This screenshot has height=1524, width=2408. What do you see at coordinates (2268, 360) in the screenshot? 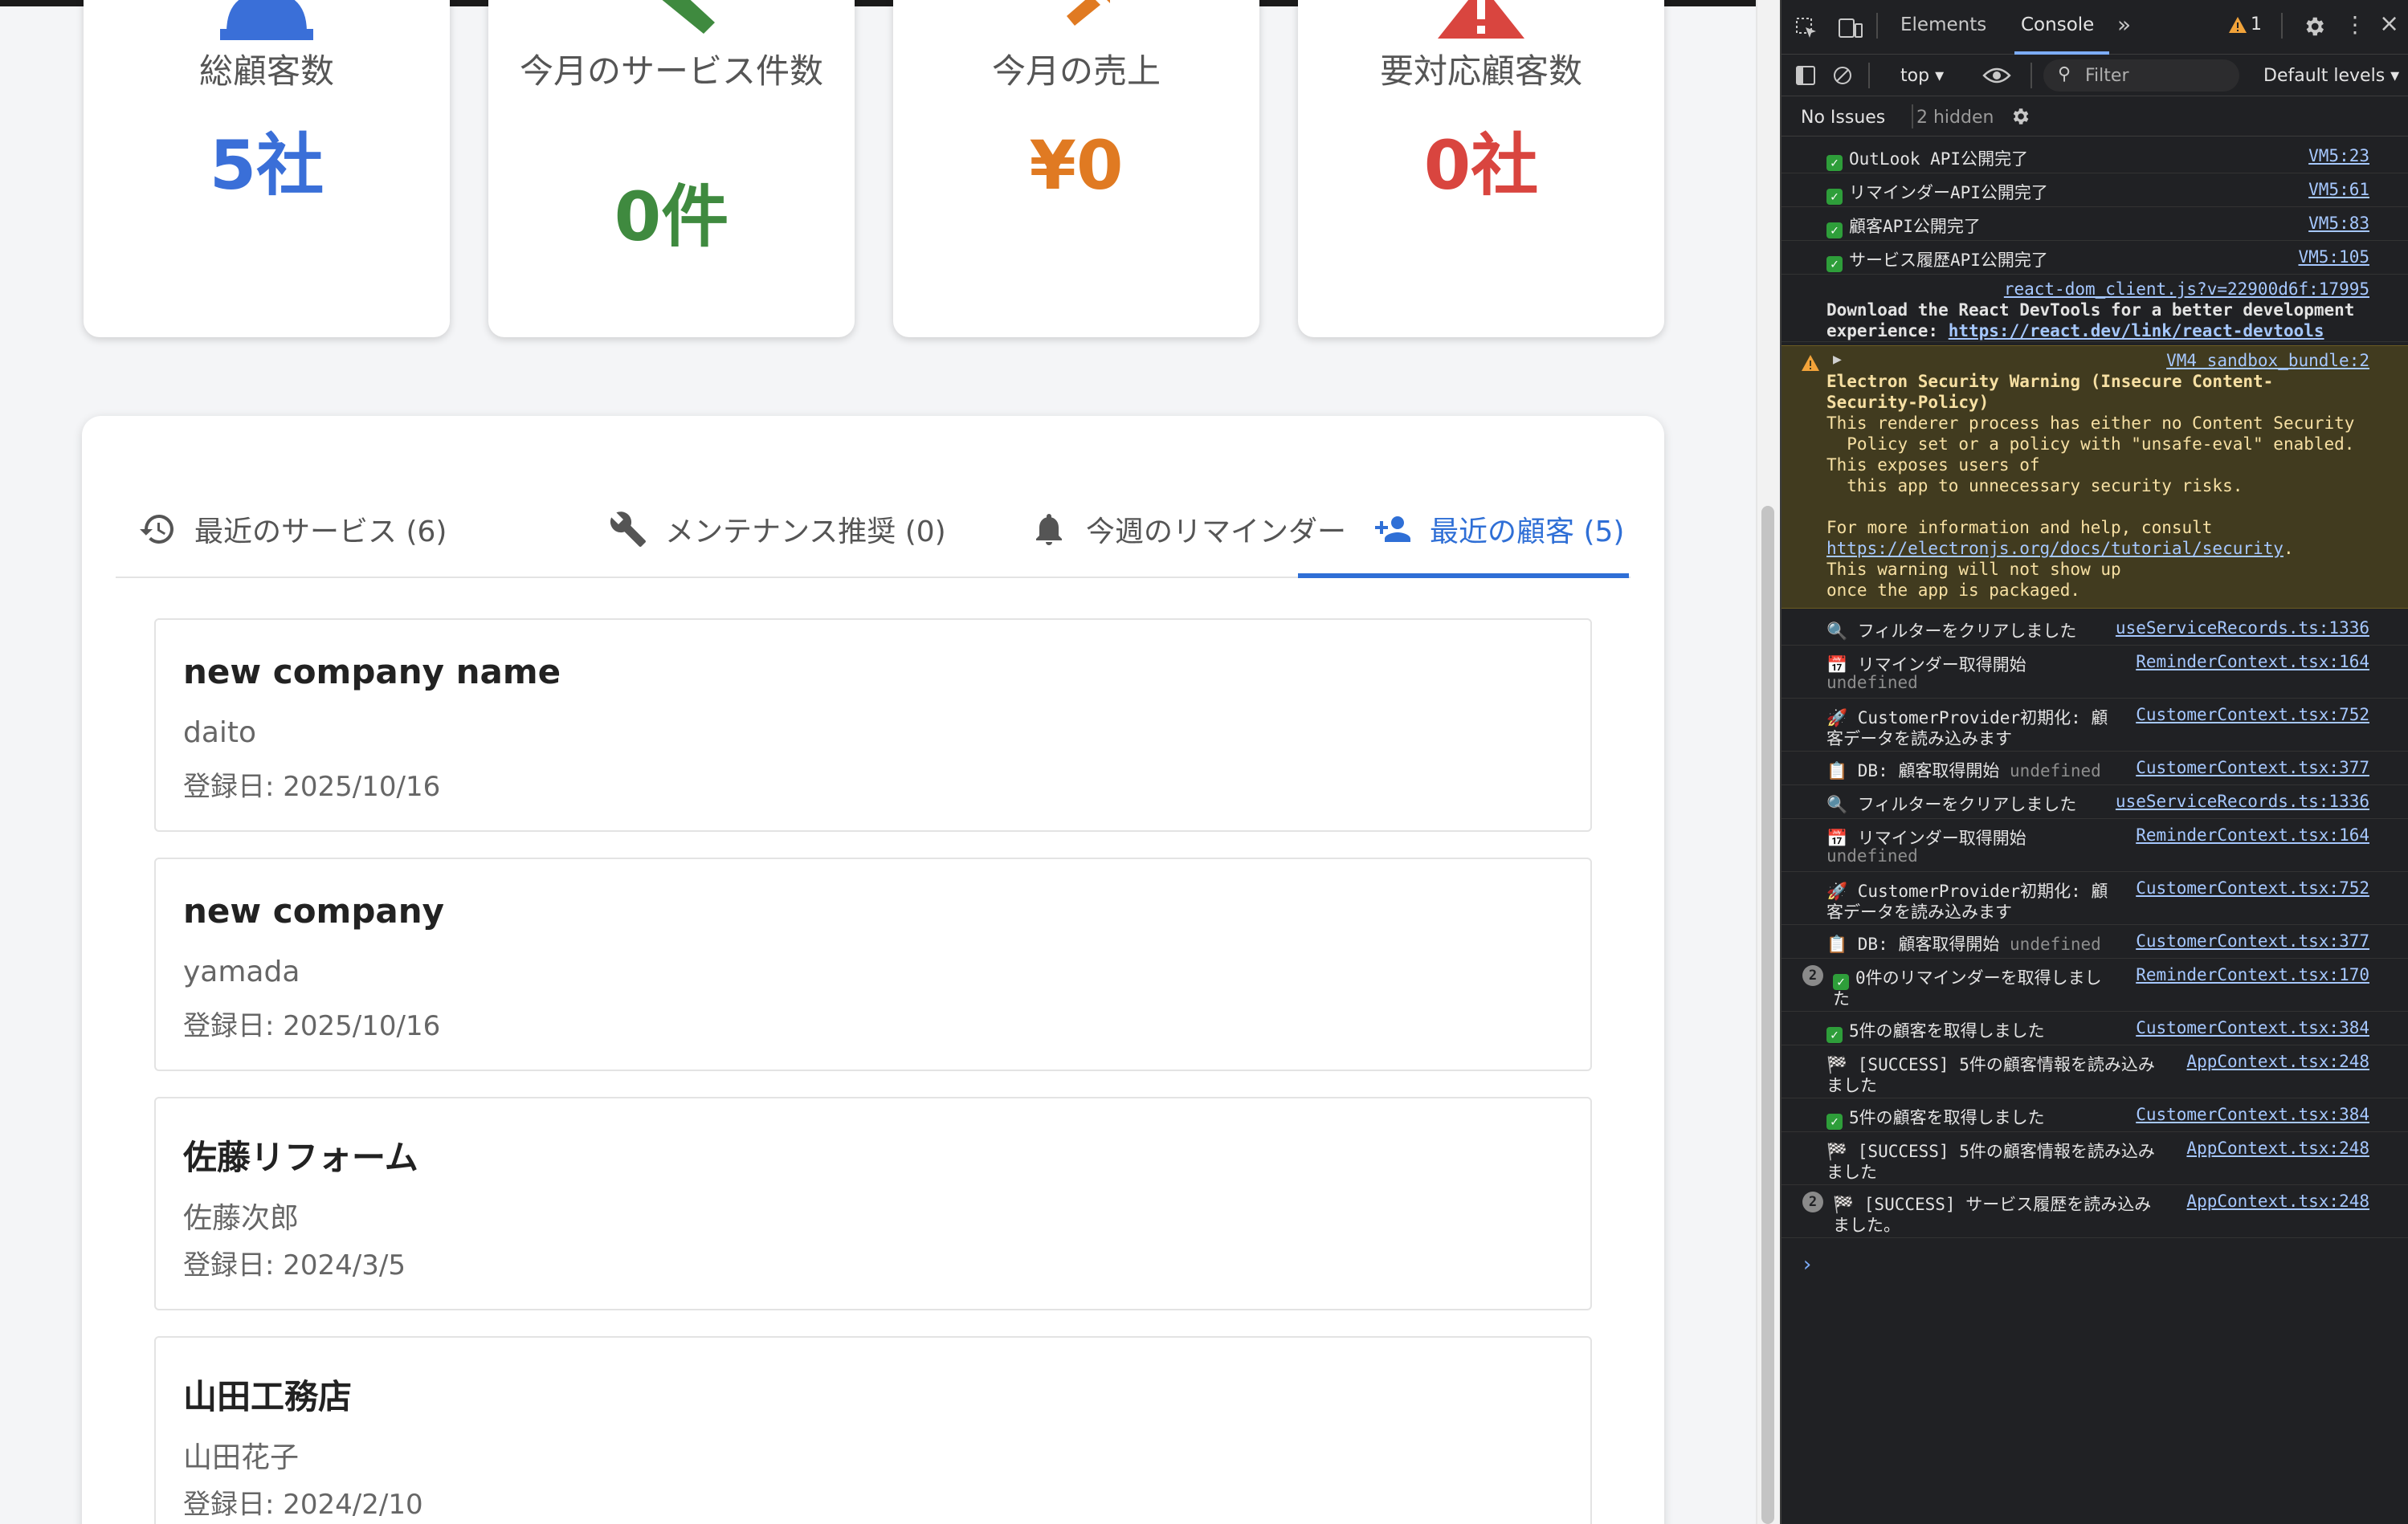
I see `log-source-link: VM4 sandbox_bundle:2` at bounding box center [2268, 360].